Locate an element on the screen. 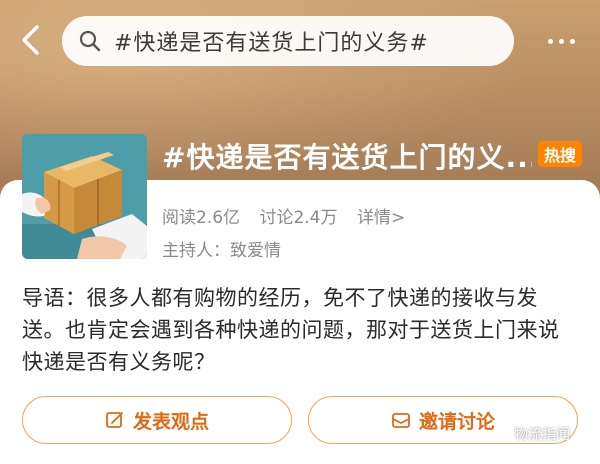  topic-host: 主持人：致爱情 is located at coordinates (221, 251).